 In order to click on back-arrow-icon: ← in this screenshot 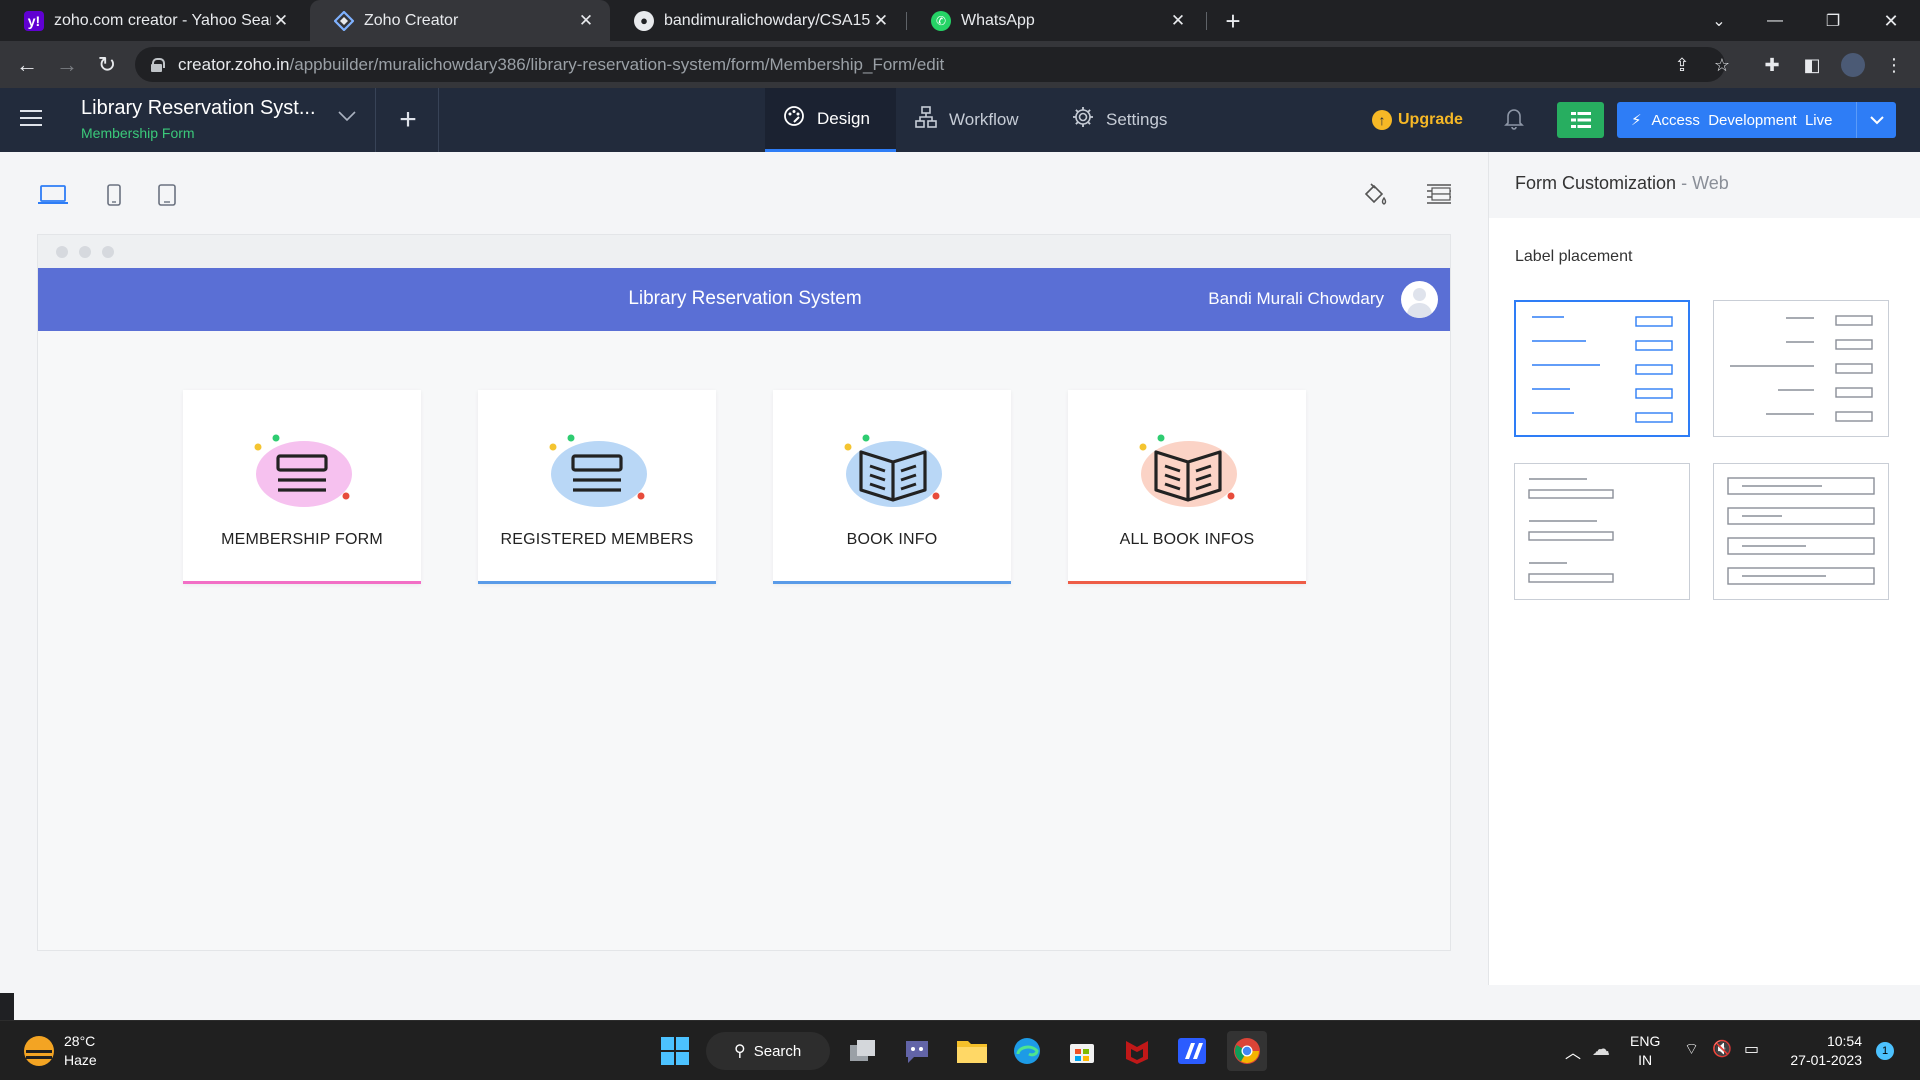, I will do `click(27, 65)`.